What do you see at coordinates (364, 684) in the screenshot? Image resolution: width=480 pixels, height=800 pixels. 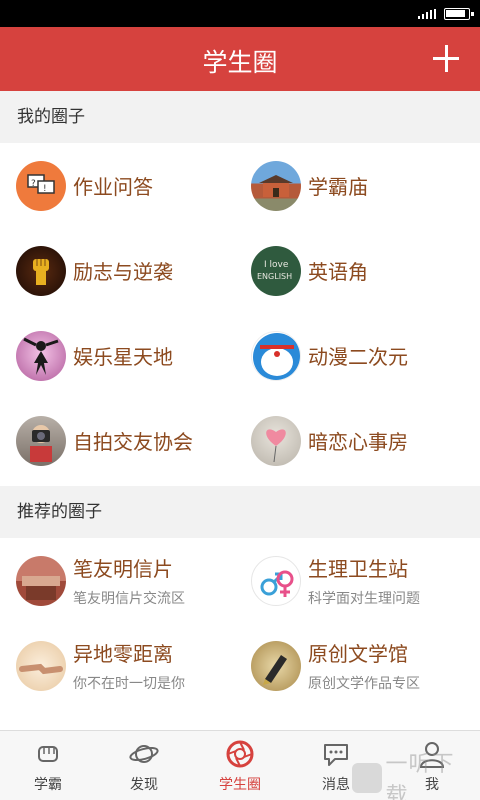 I see `circle-description: 原创文学作品专区` at bounding box center [364, 684].